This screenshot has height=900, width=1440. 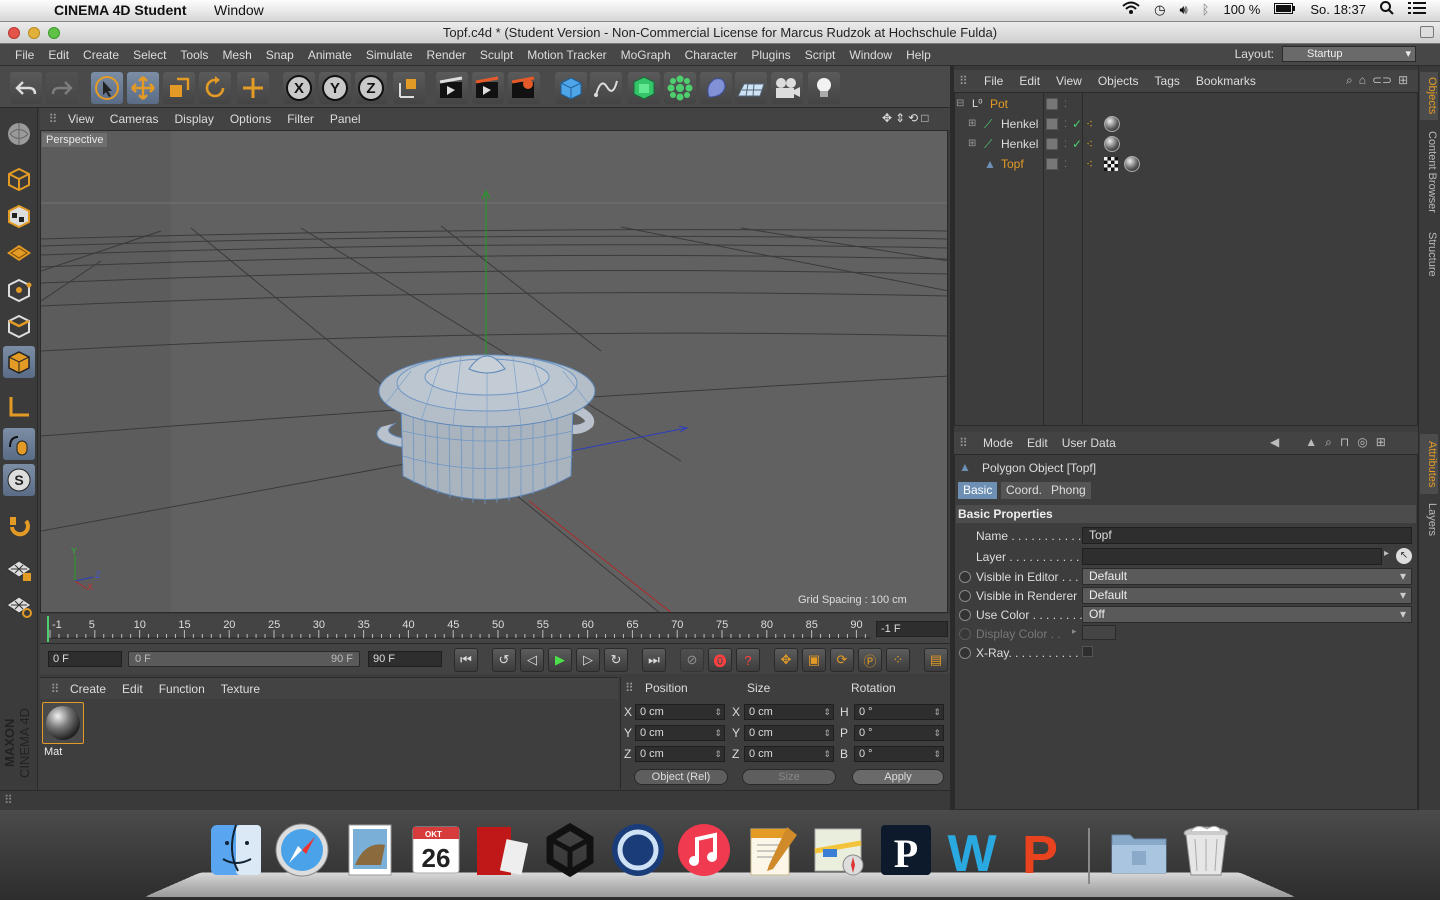 I want to click on expand-arrow-icon: ▸, so click(x=1074, y=631).